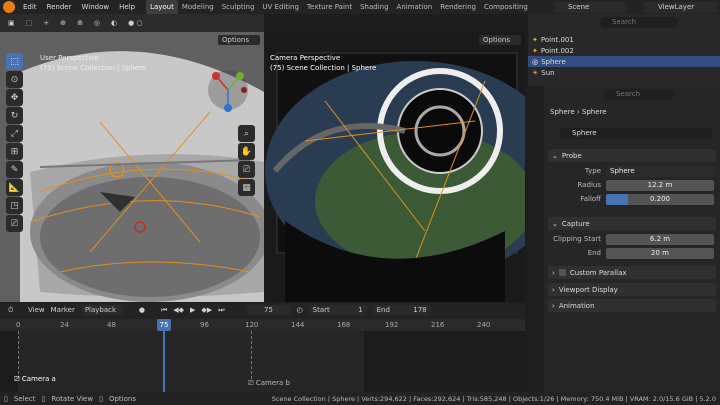 Image resolution: width=720 pixels, height=405 pixels. What do you see at coordinates (639, 94) in the screenshot?
I see `properties-search: Search` at bounding box center [639, 94].